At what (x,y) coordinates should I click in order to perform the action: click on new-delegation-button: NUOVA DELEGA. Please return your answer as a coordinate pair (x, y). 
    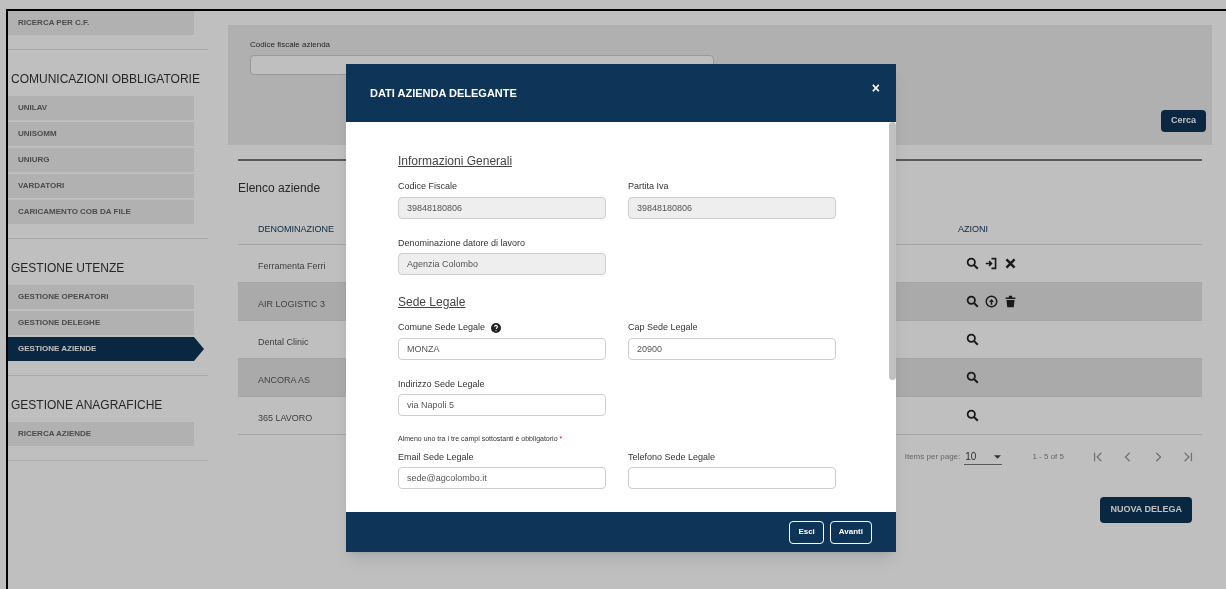
    Looking at the image, I should click on (1146, 510).